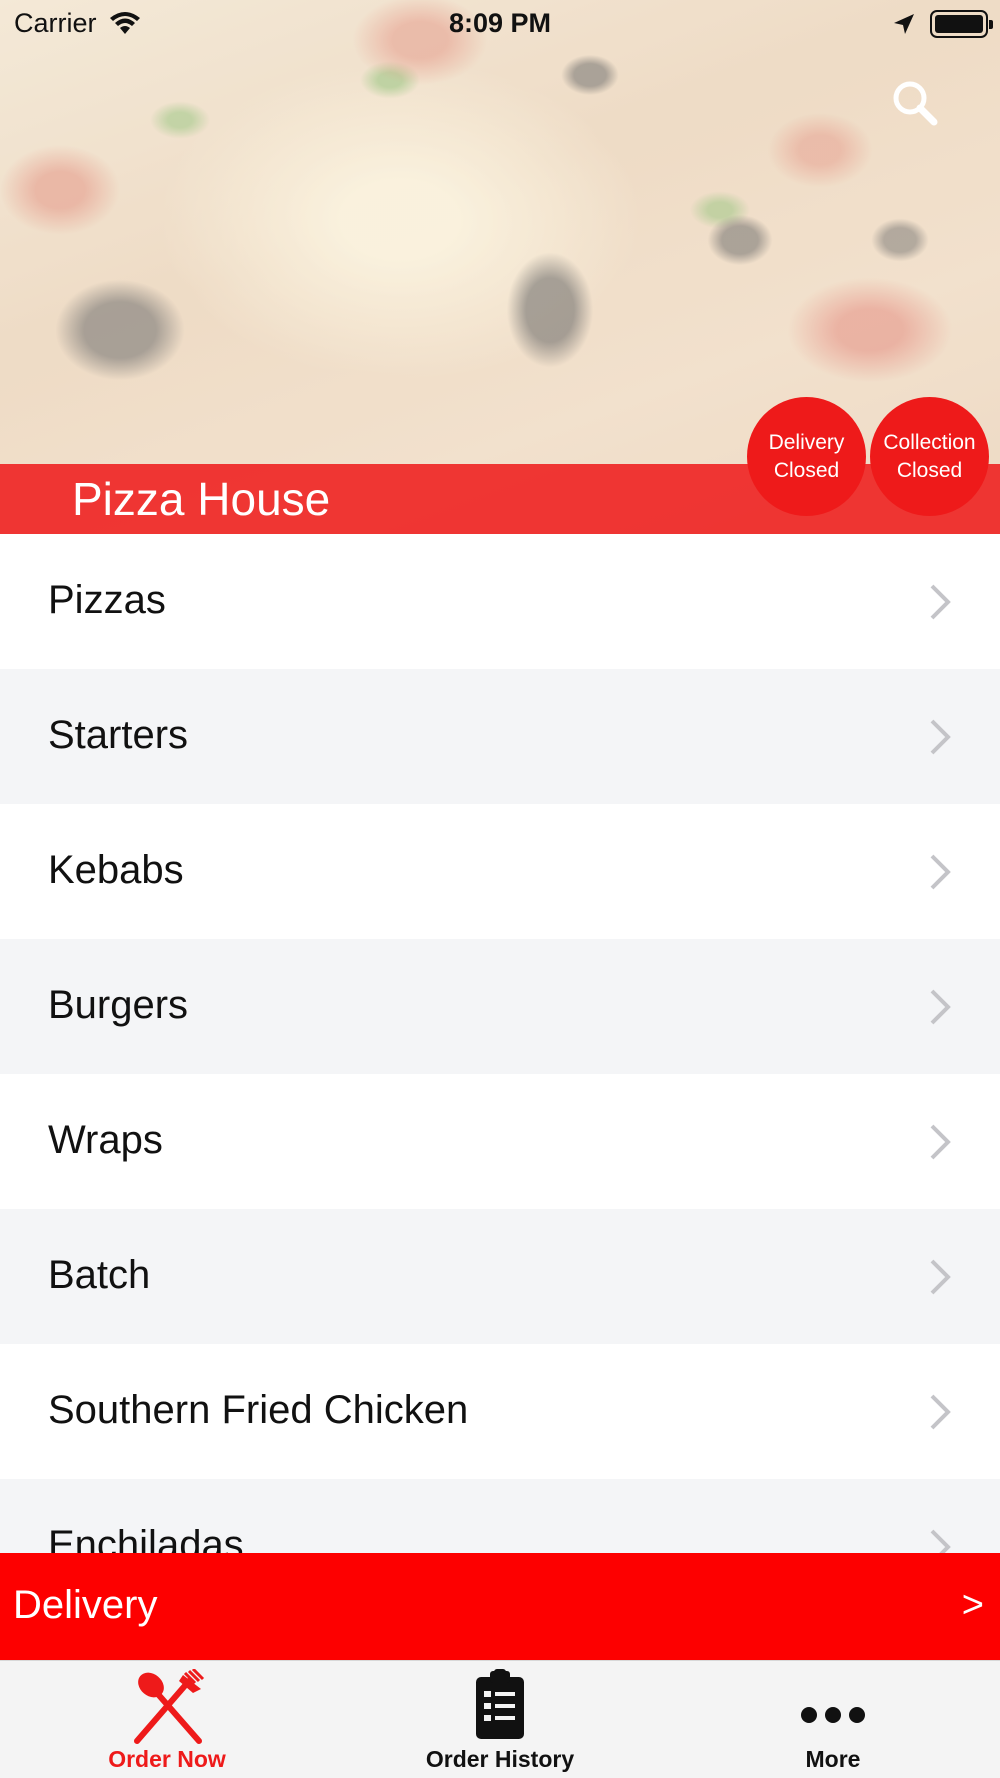 The width and height of the screenshot is (1000, 1778). What do you see at coordinates (806, 470) in the screenshot?
I see `delivery-status-value: Closed` at bounding box center [806, 470].